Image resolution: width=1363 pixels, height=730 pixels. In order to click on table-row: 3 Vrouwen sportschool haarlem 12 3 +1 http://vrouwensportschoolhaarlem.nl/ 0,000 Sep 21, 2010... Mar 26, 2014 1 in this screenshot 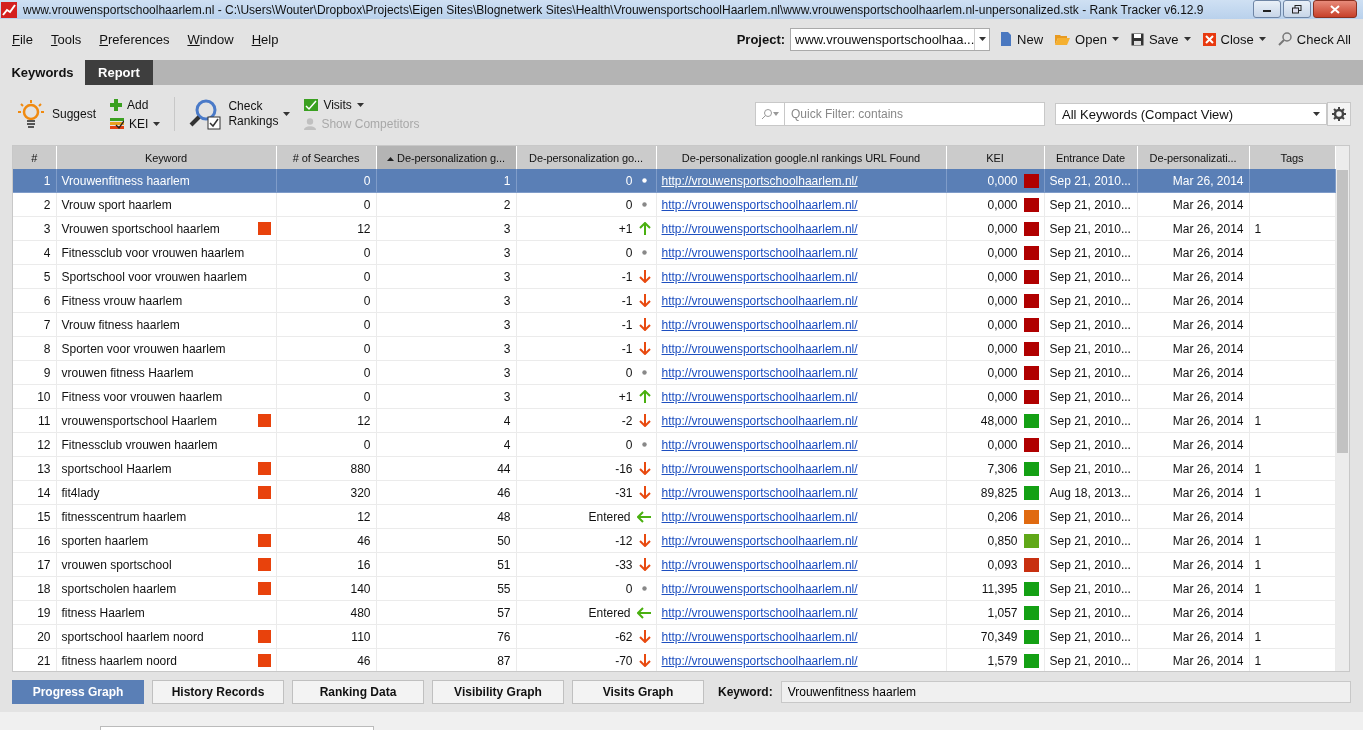, I will do `click(674, 228)`.